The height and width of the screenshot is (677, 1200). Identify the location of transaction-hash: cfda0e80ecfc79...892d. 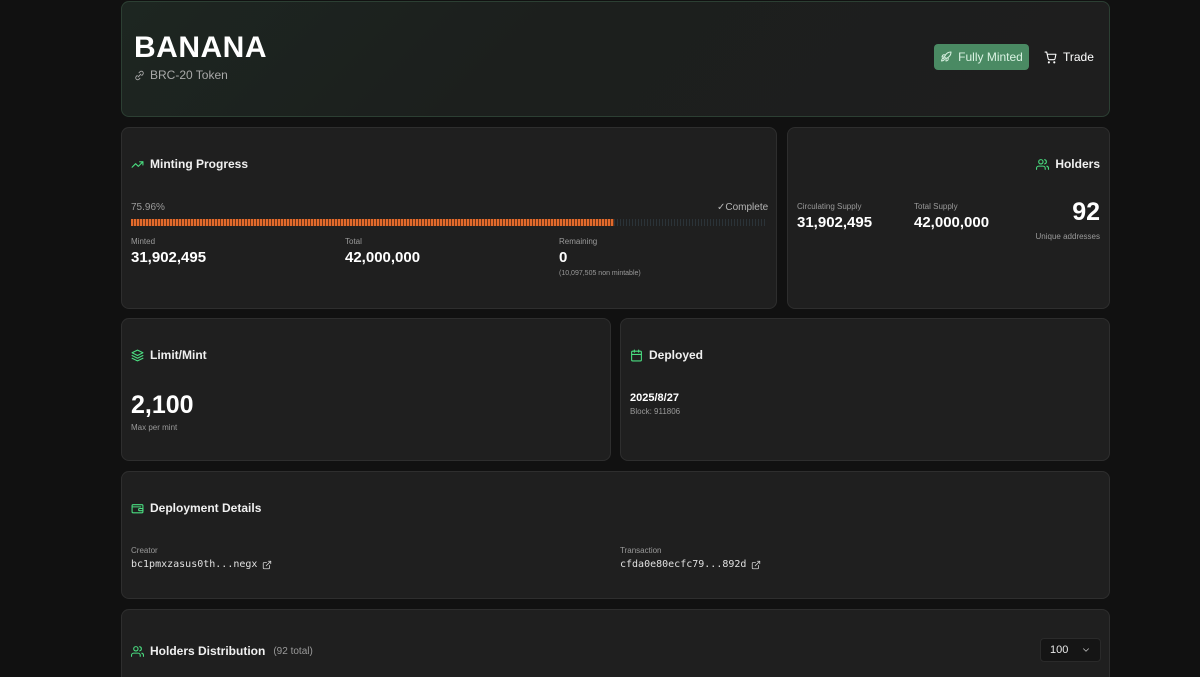
(683, 564).